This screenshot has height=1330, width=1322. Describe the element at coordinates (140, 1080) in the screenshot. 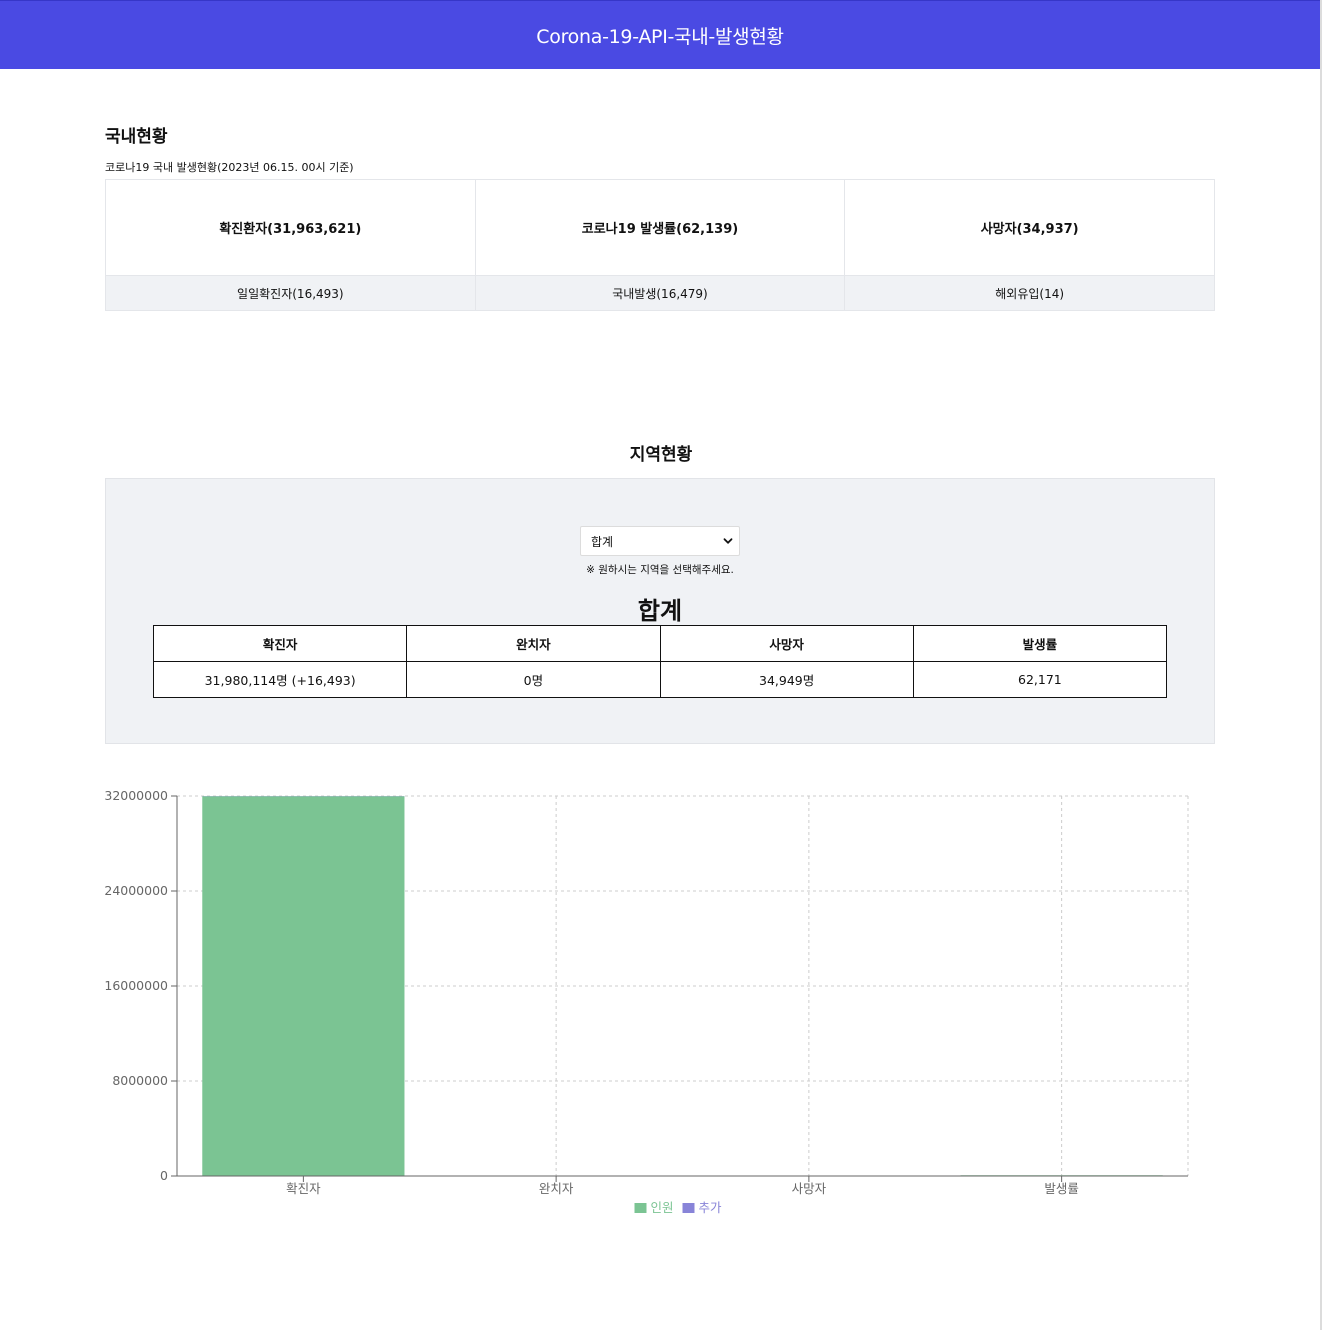

I see `y-tick-label: 8000000` at that location.